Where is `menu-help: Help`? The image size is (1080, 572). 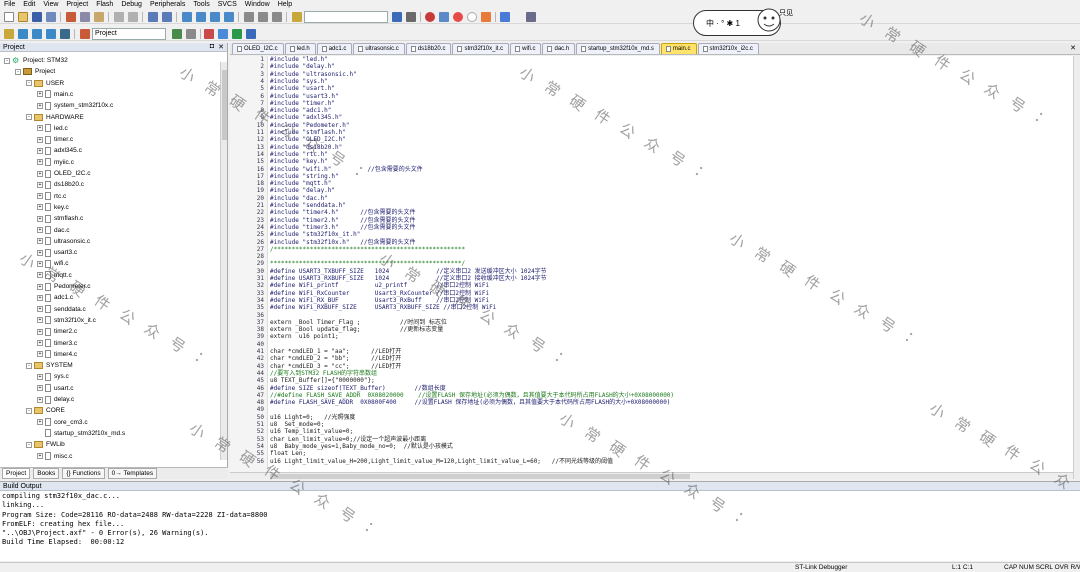 menu-help: Help is located at coordinates (285, 4).